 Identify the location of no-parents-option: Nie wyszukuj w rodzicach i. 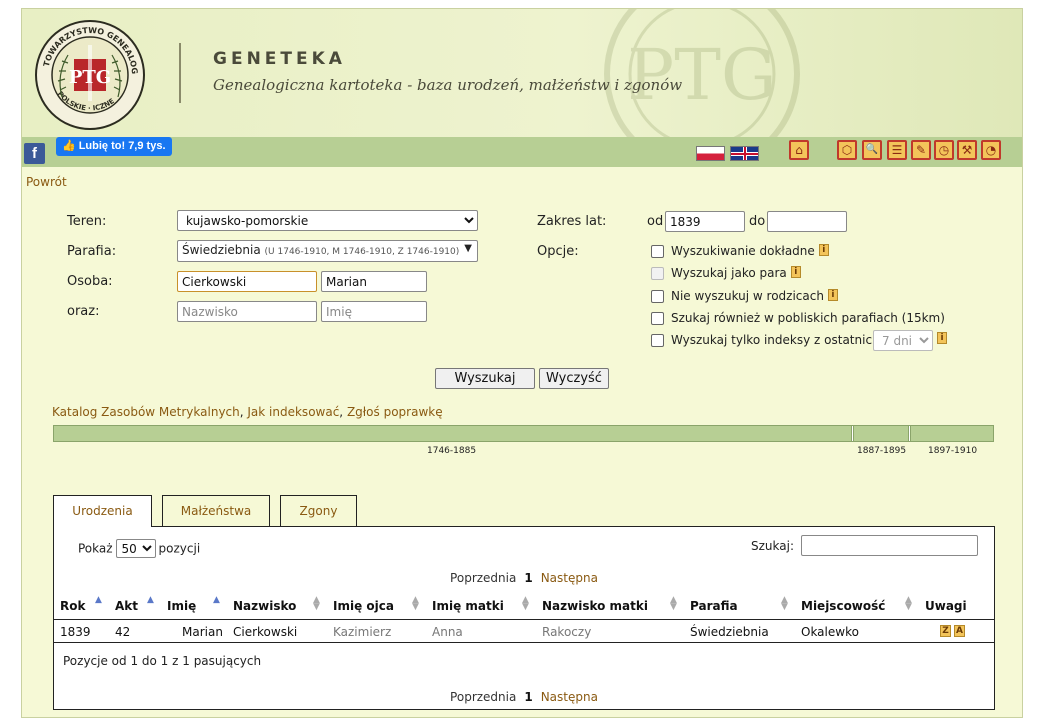
(754, 296).